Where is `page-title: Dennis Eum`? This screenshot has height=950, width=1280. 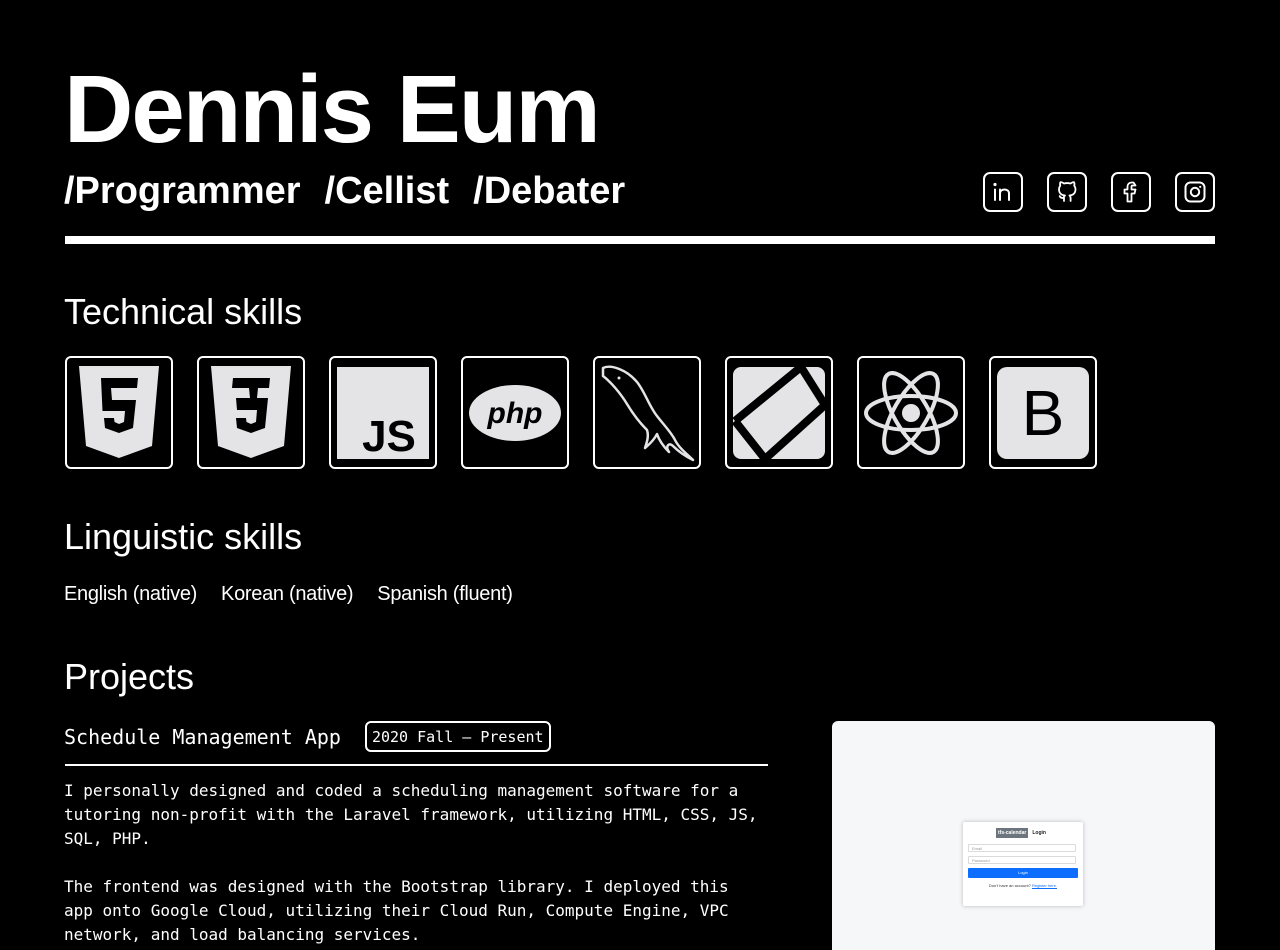 page-title: Dennis Eum is located at coordinates (332, 109).